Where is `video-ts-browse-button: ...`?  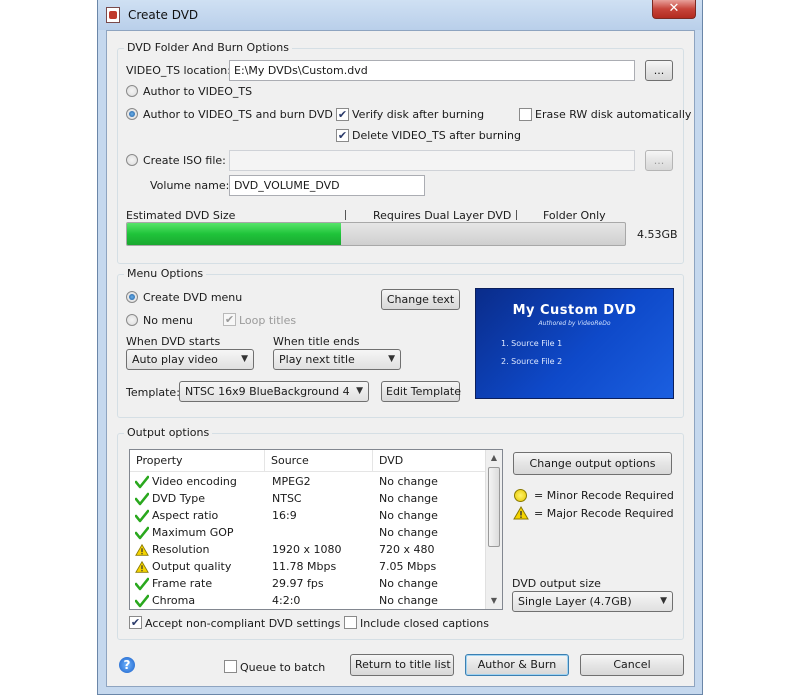 video-ts-browse-button: ... is located at coordinates (659, 70).